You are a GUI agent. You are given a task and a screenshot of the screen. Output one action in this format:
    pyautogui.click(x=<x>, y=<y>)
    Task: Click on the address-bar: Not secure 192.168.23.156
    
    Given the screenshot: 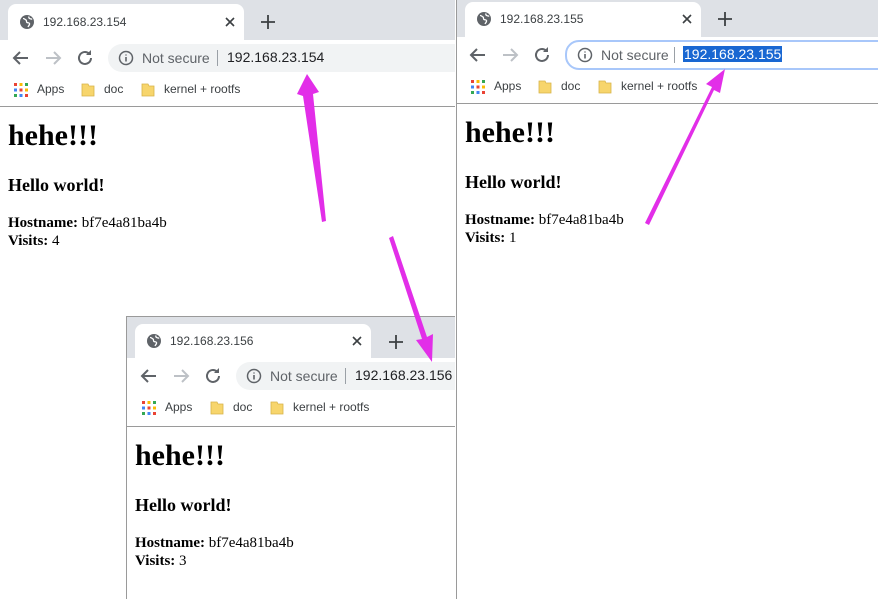 What is the action you would take?
    pyautogui.click(x=345, y=376)
    